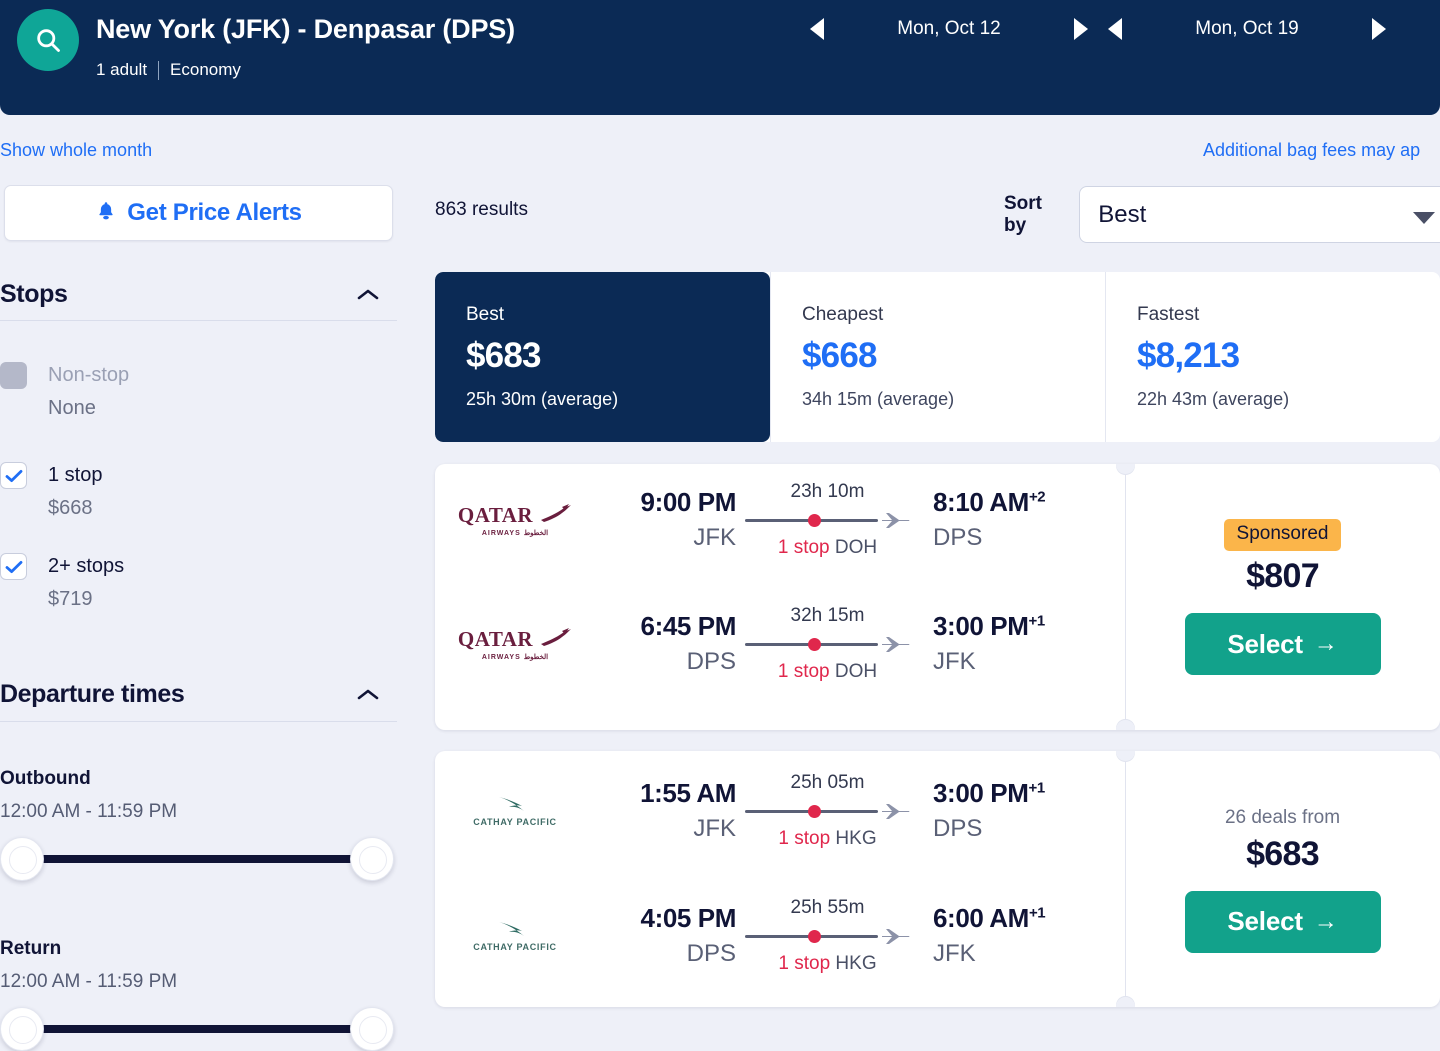 This screenshot has width=1440, height=1051. I want to click on arrival-time: 3:00 PM+1, so click(1022, 793).